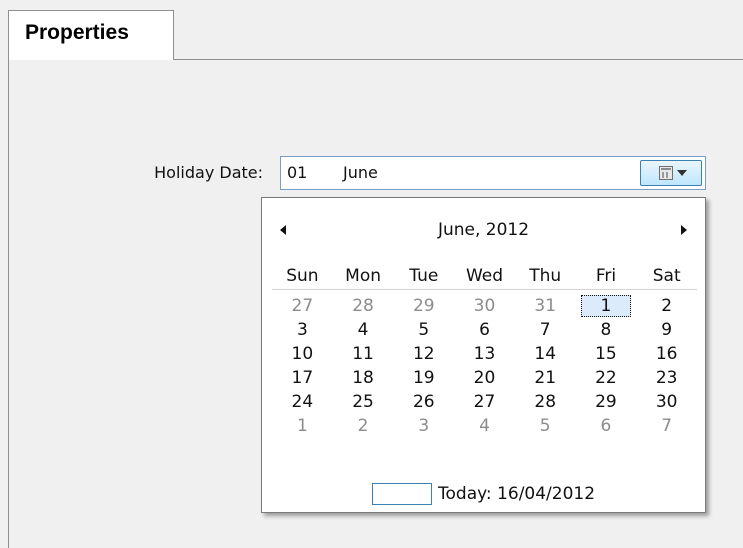  Describe the element at coordinates (402, 494) in the screenshot. I see `today-marker` at that location.